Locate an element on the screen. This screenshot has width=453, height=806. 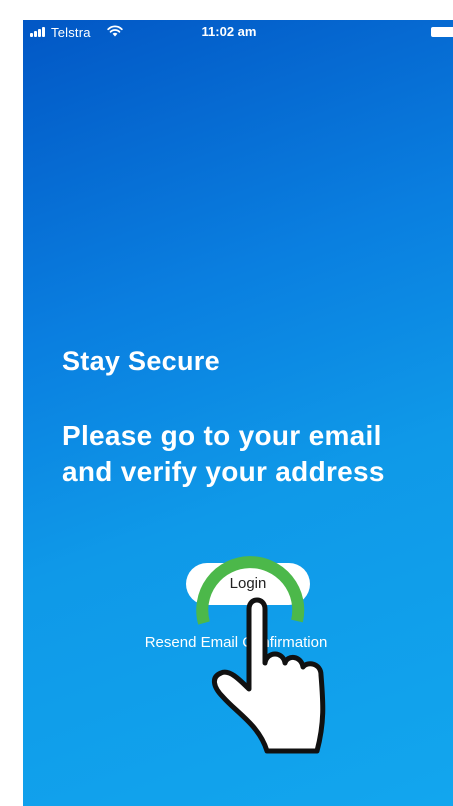
battery-icon is located at coordinates (442, 32).